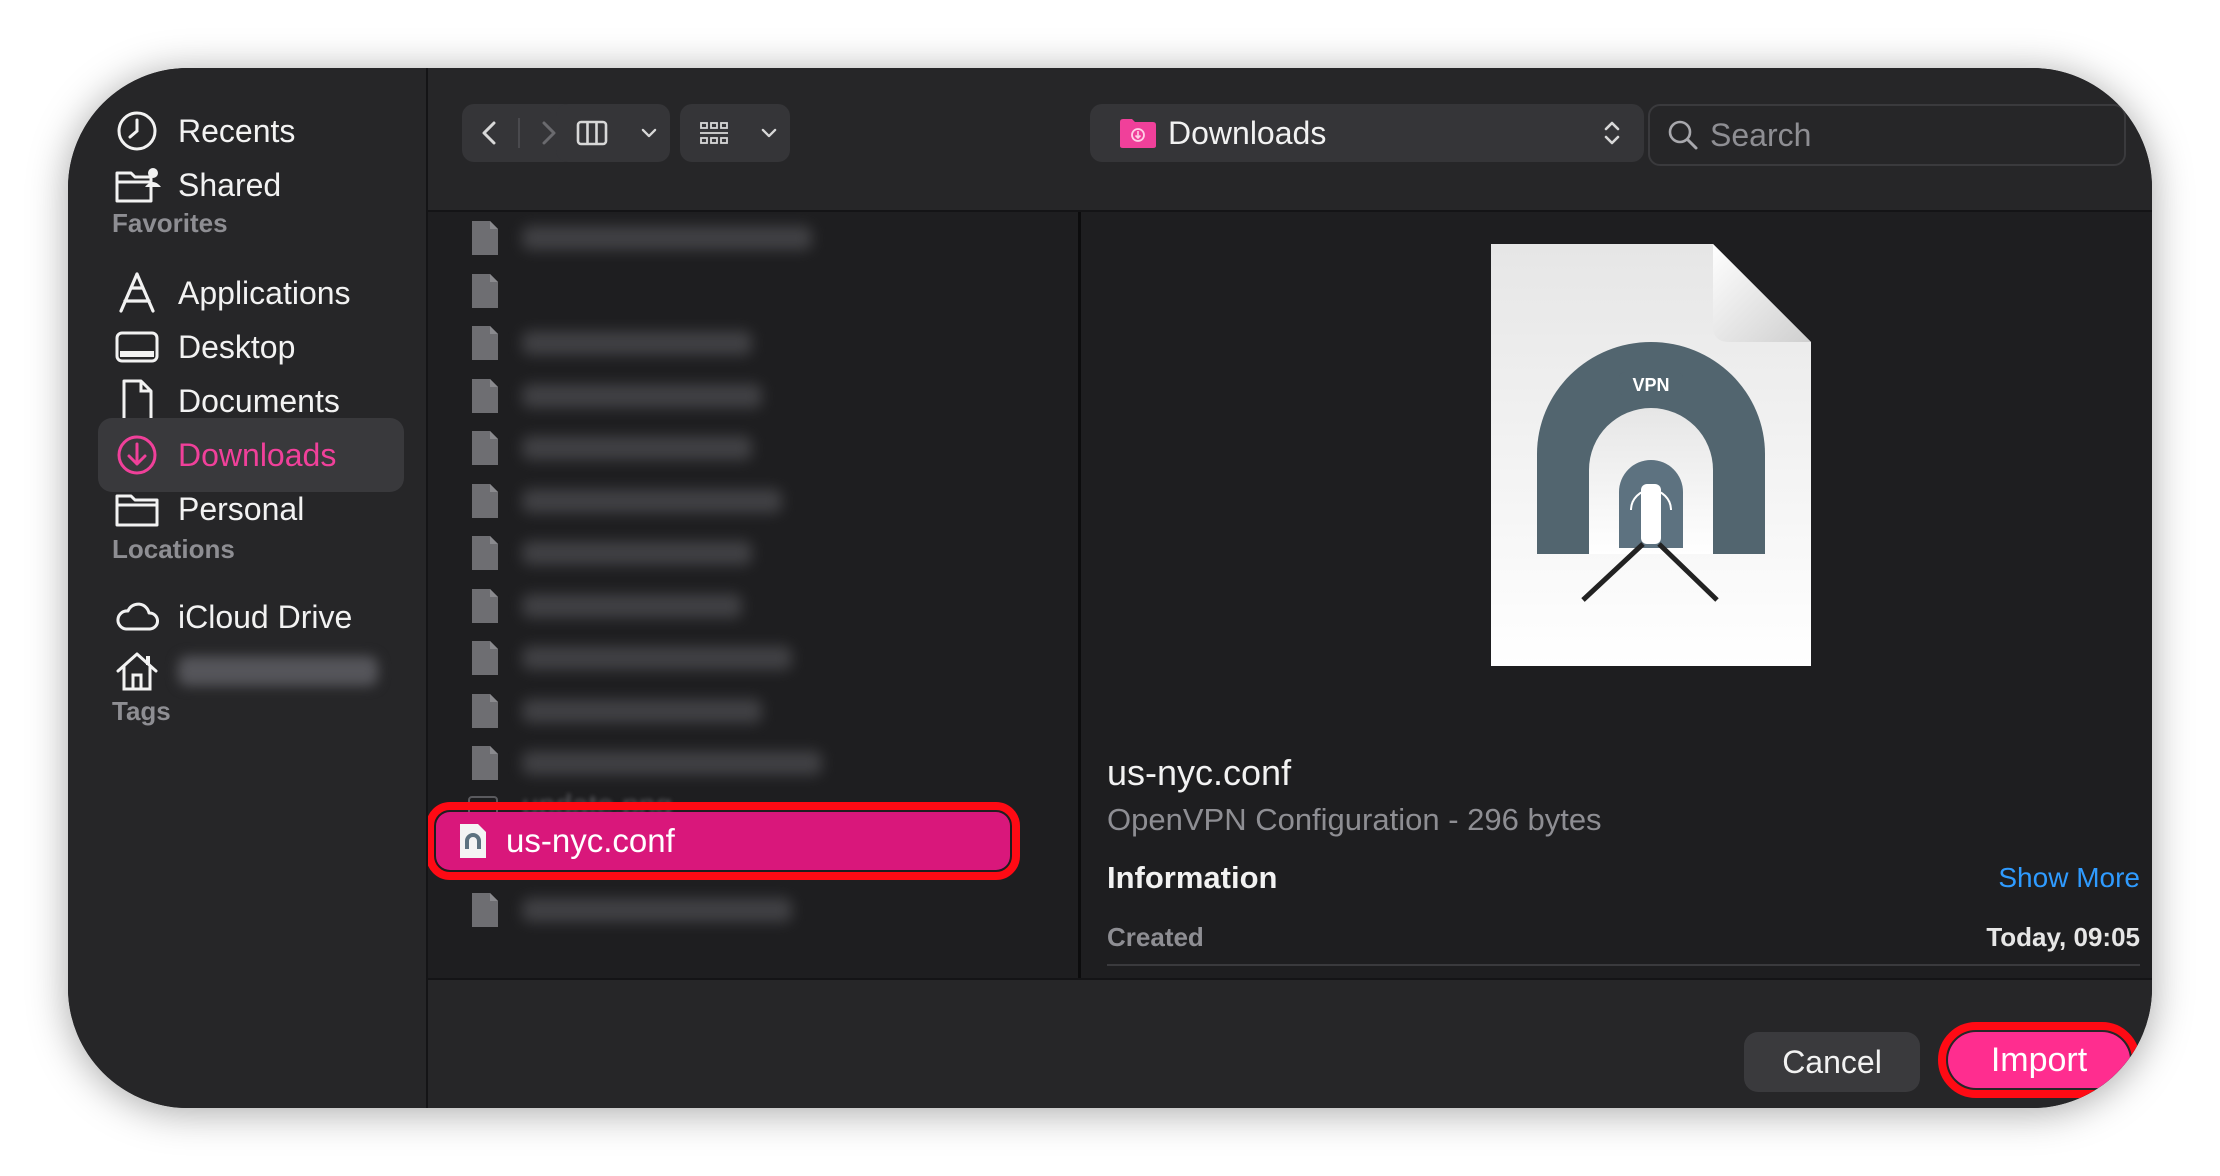 This screenshot has height=1176, width=2220. Describe the element at coordinates (237, 346) in the screenshot. I see `sidebar-item-label: Desktop` at that location.